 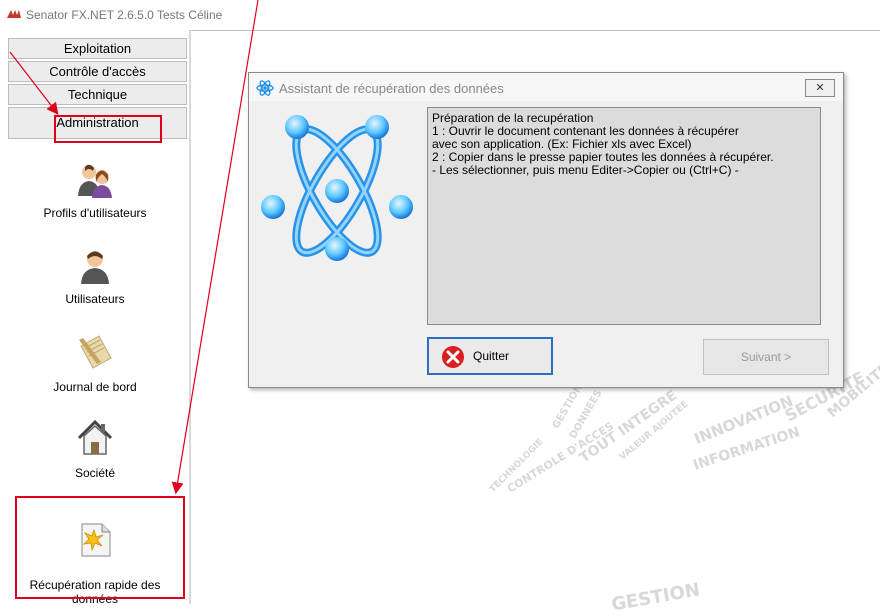 I want to click on notebook-pen-icon, so click(x=95, y=352).